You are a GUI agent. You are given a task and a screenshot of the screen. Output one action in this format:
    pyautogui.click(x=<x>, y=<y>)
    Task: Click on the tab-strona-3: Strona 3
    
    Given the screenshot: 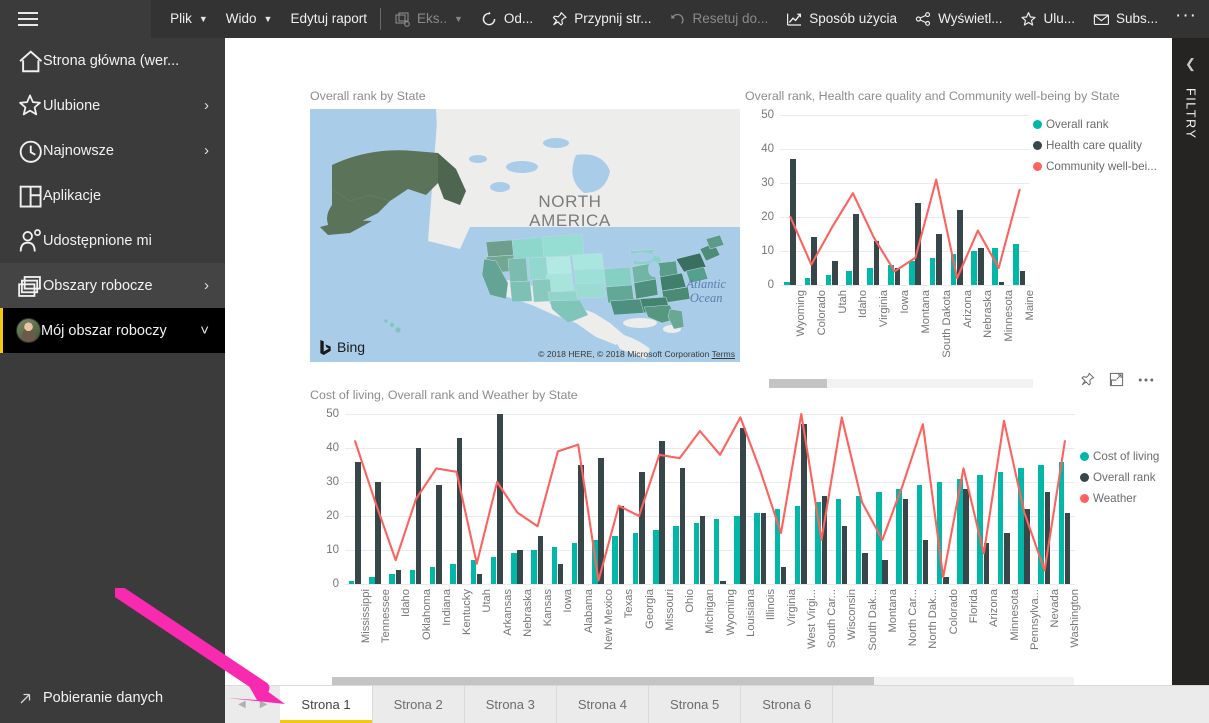 What is the action you would take?
    pyautogui.click(x=510, y=704)
    